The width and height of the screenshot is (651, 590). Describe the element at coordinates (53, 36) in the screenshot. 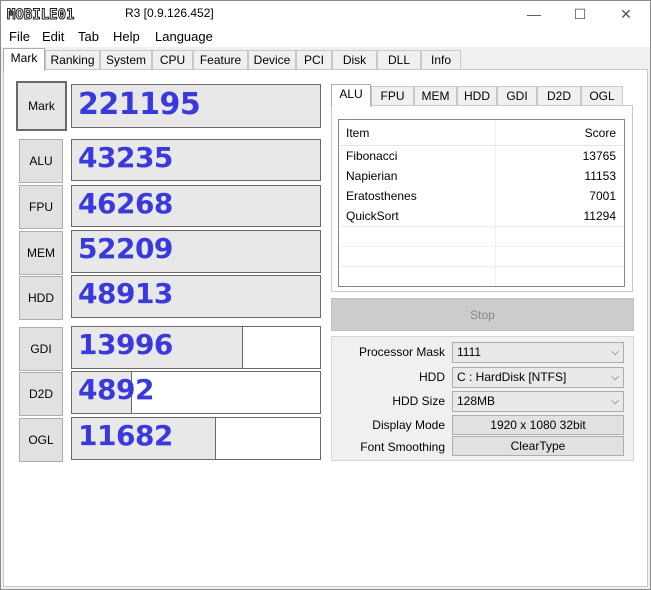

I see `menu-edit: Edit` at that location.